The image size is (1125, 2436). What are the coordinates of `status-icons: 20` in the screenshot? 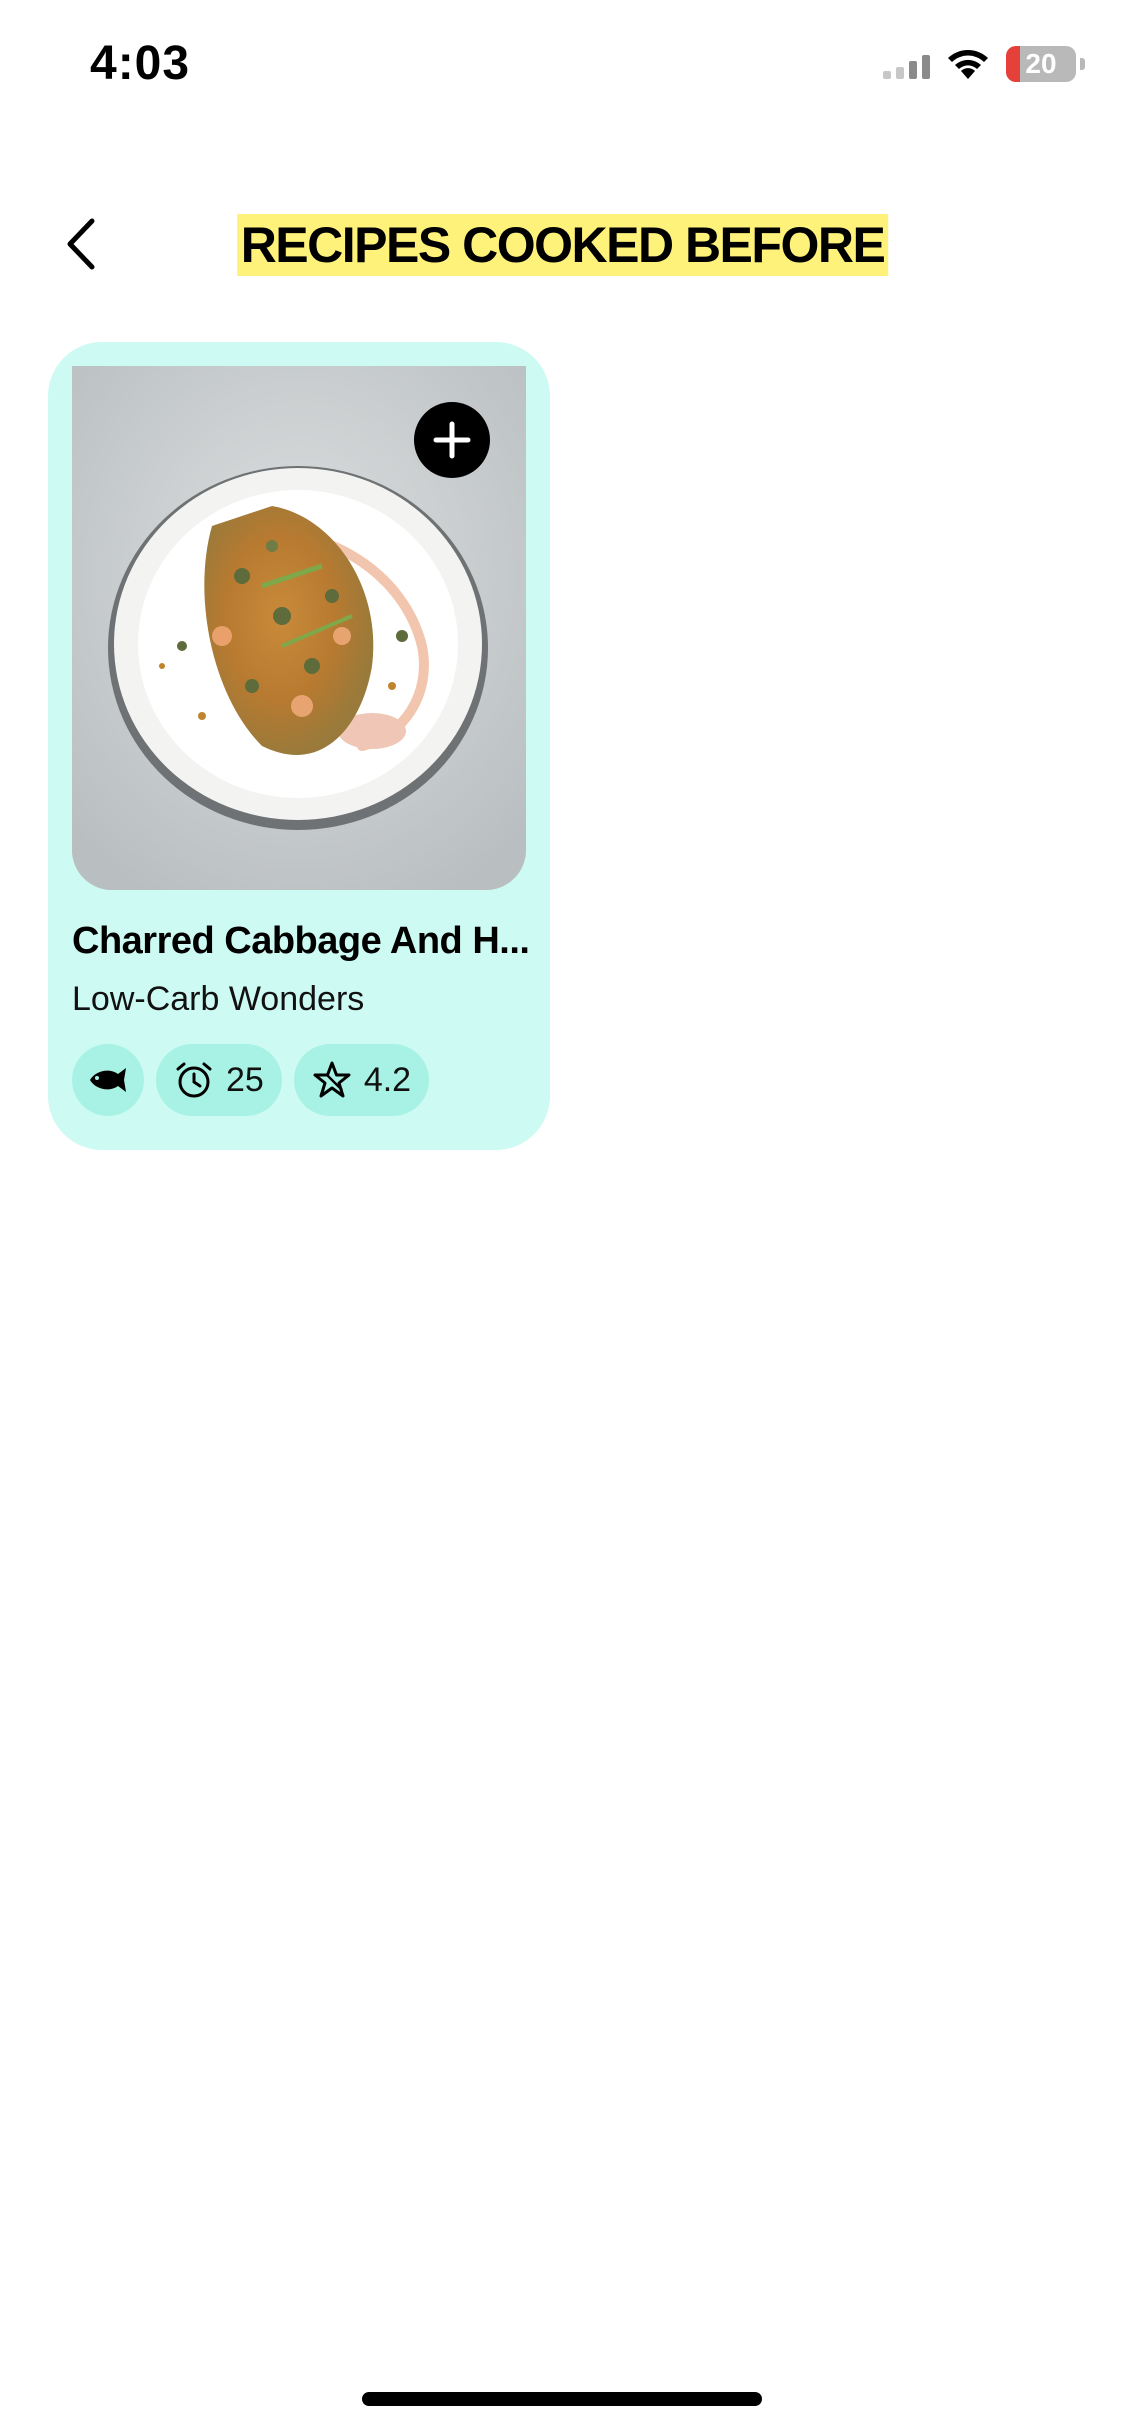 It's located at (984, 64).